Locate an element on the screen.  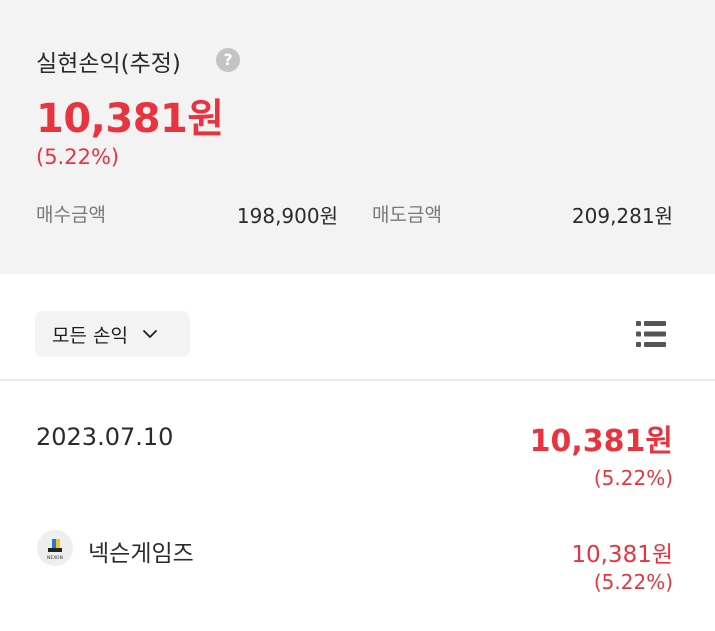
total-pnl-amount: 10,381원 is located at coordinates (130, 119).